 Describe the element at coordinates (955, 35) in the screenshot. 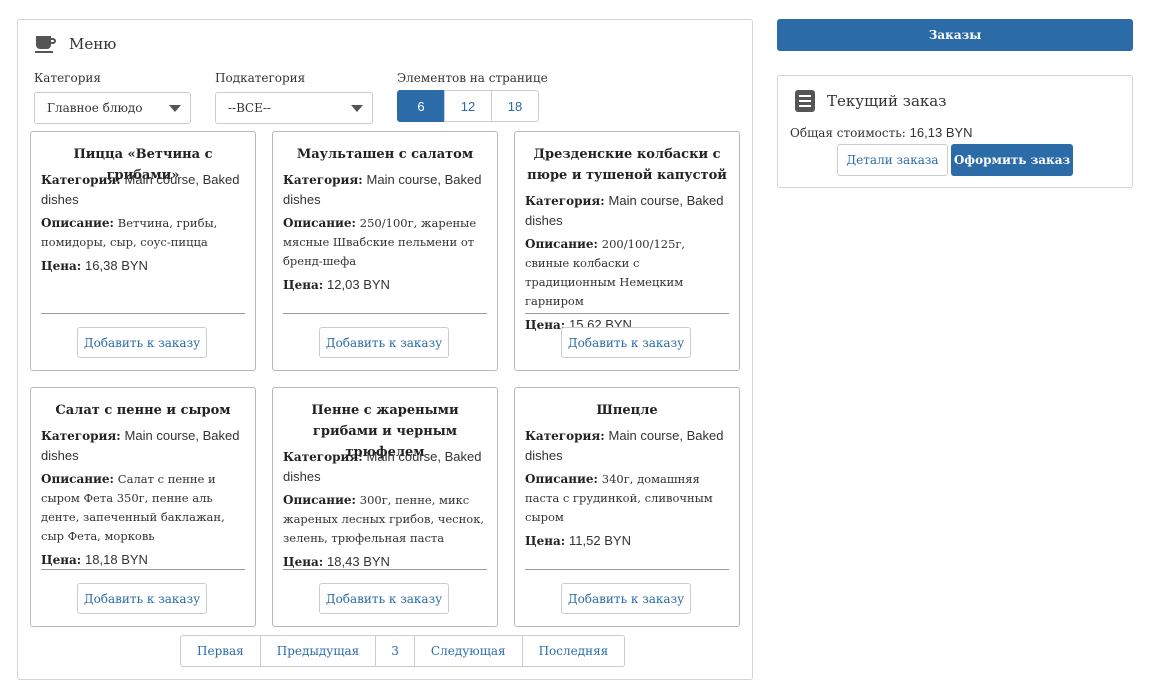

I see `orders-button: Заказы` at that location.